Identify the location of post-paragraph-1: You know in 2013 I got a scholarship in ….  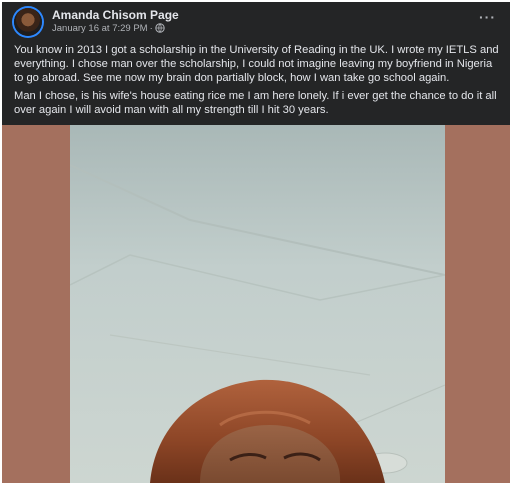
(256, 64).